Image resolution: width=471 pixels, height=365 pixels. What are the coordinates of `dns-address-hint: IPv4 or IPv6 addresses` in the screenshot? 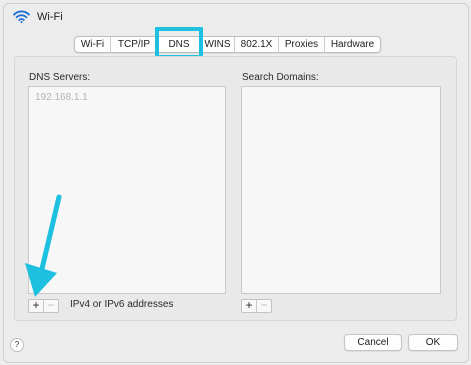 It's located at (122, 304).